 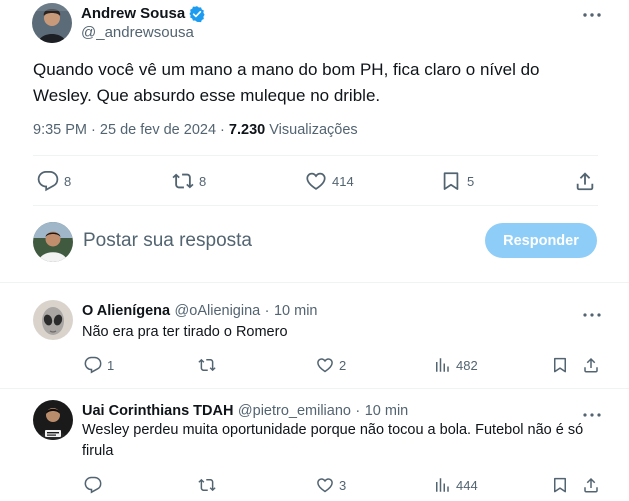 I want to click on author-avatar, so click(x=52, y=23).